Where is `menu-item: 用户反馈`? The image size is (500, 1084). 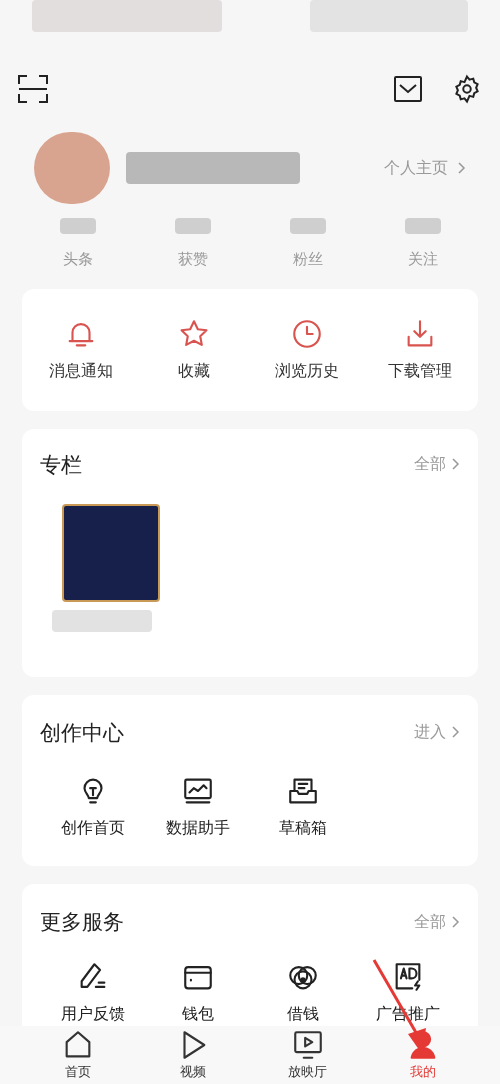
menu-item: 用户反馈 is located at coordinates (92, 992).